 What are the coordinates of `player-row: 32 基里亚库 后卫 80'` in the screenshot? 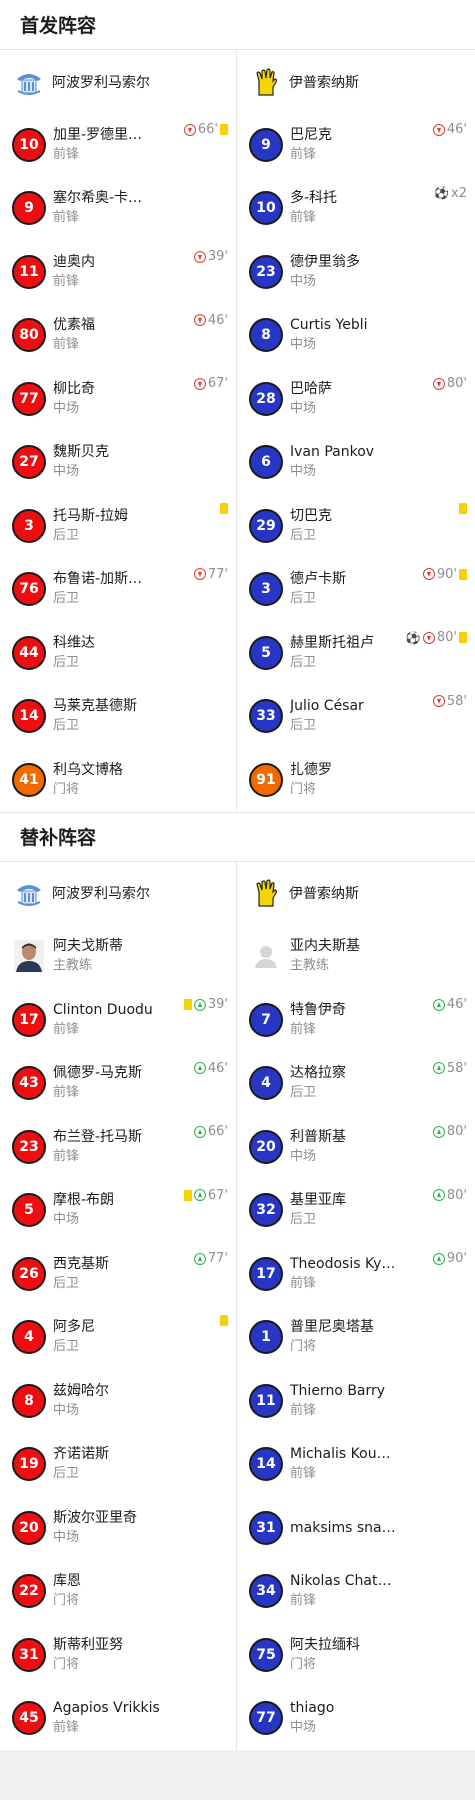 It's located at (356, 1211).